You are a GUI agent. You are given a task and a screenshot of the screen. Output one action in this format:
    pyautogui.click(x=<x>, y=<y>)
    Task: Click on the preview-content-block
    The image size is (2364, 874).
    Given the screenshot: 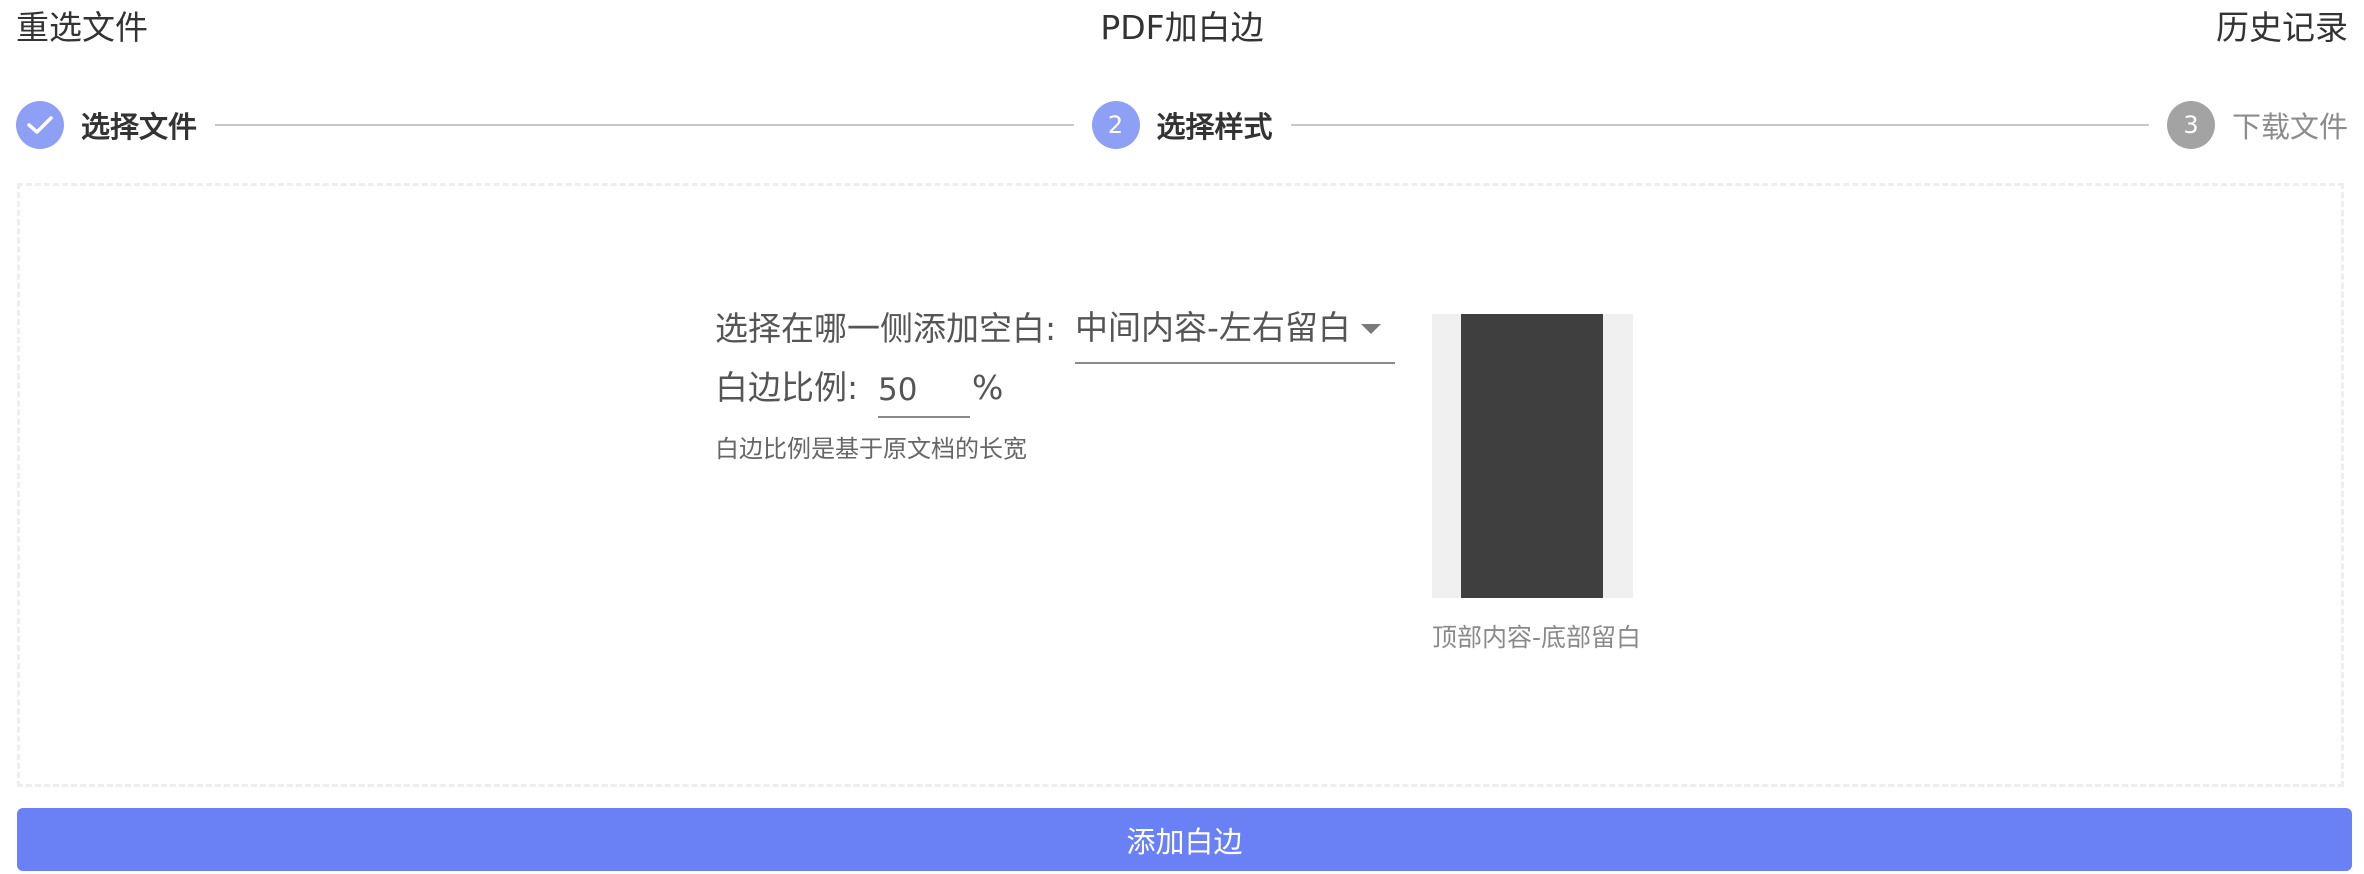 What is the action you would take?
    pyautogui.click(x=1532, y=456)
    